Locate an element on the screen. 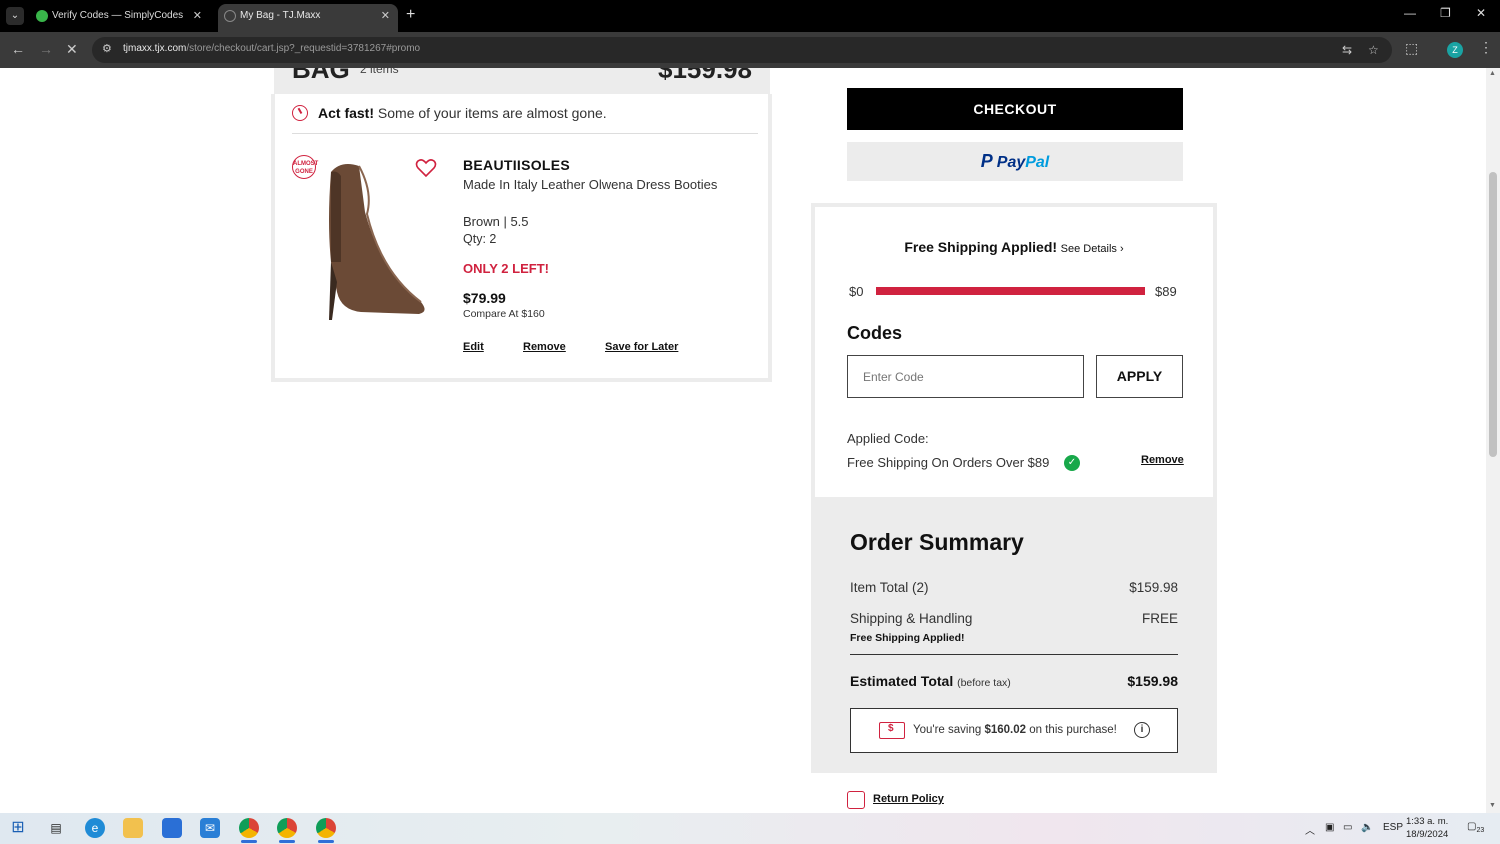 Image resolution: width=1500 pixels, height=844 pixels. new-tab-icon: + is located at coordinates (410, 15).